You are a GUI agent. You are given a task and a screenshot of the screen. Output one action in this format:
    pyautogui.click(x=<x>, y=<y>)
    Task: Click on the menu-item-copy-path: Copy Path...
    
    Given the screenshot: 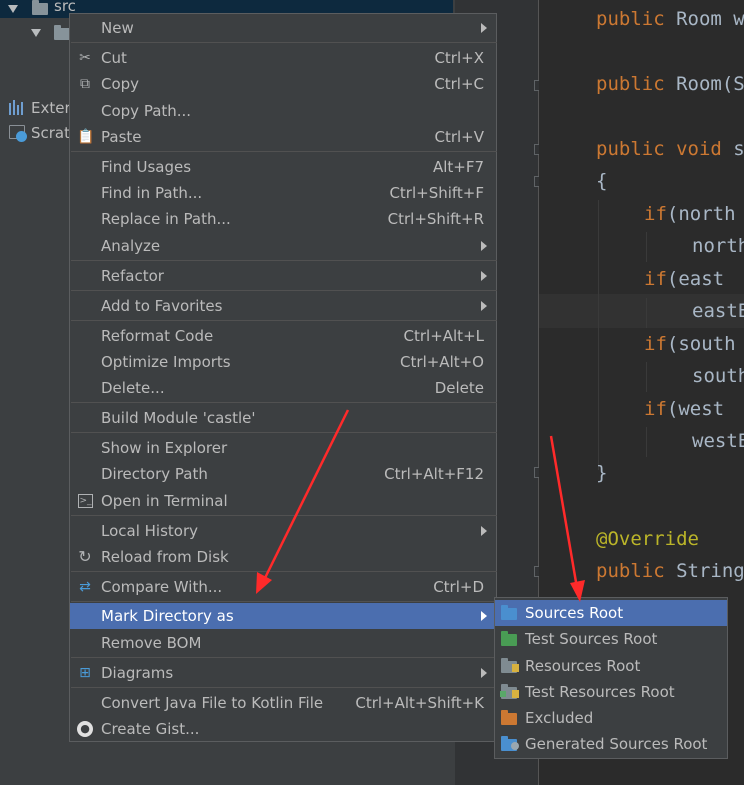 What is the action you would take?
    pyautogui.click(x=283, y=111)
    